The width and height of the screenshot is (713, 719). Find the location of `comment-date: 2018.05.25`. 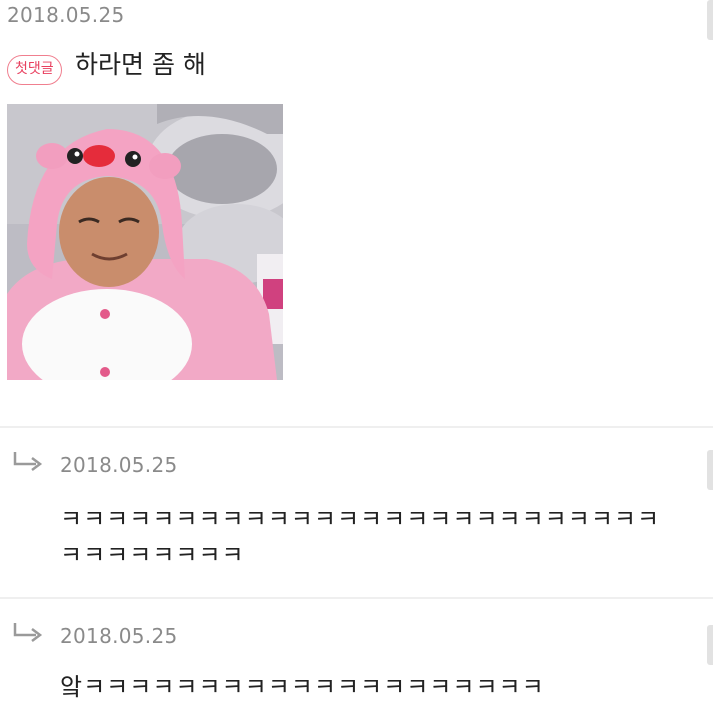

comment-date: 2018.05.25 is located at coordinates (66, 15).